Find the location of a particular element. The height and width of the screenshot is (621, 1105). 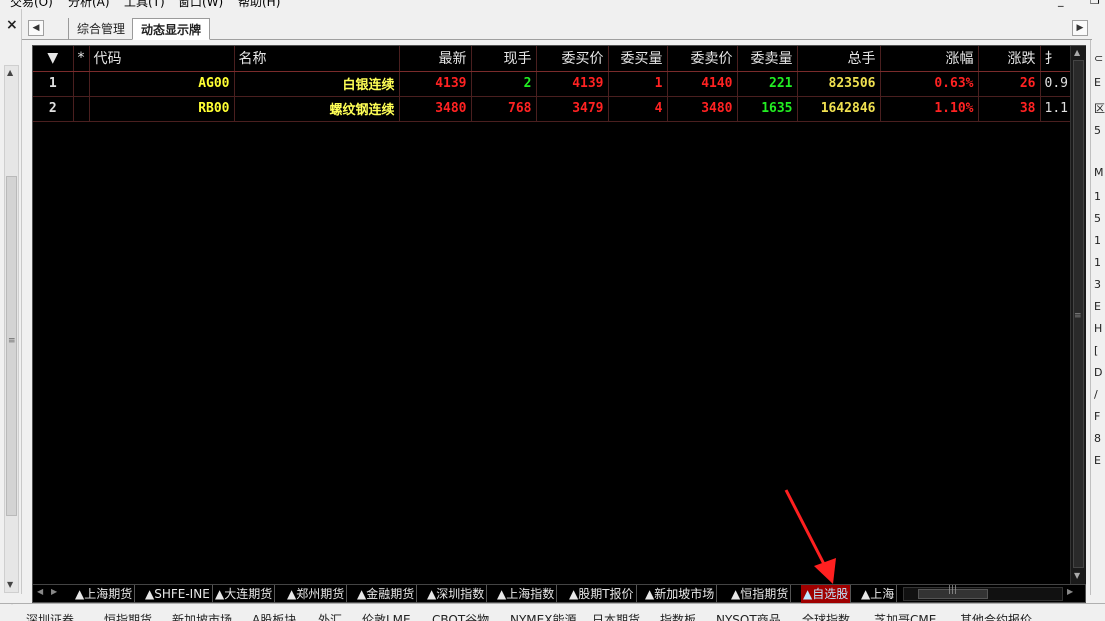

row-change-pct: 0.63% is located at coordinates (929, 84).